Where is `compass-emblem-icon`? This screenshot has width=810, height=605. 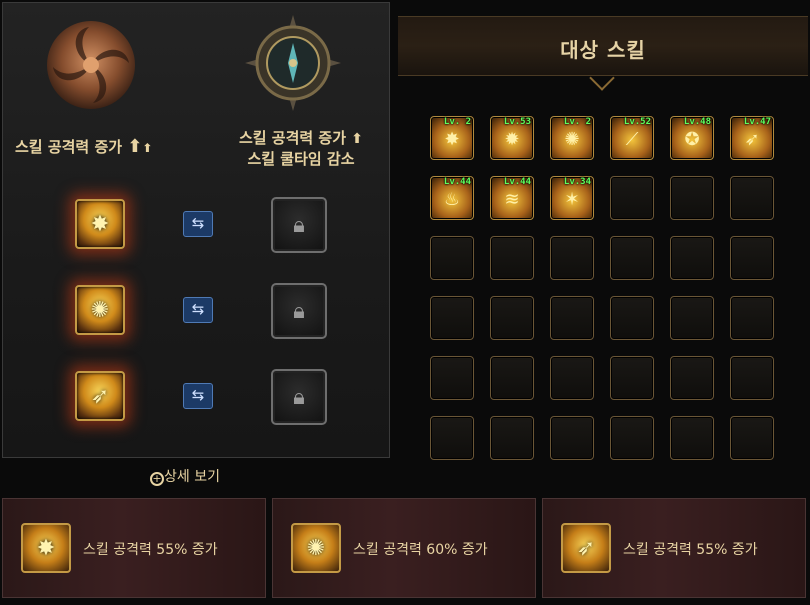
compass-emblem-icon is located at coordinates (293, 63).